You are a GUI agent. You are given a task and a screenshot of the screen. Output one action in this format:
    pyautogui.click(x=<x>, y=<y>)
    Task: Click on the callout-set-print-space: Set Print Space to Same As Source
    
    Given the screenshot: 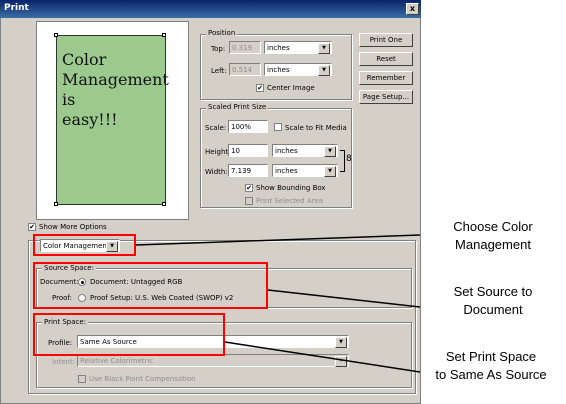 What is the action you would take?
    pyautogui.click(x=491, y=366)
    